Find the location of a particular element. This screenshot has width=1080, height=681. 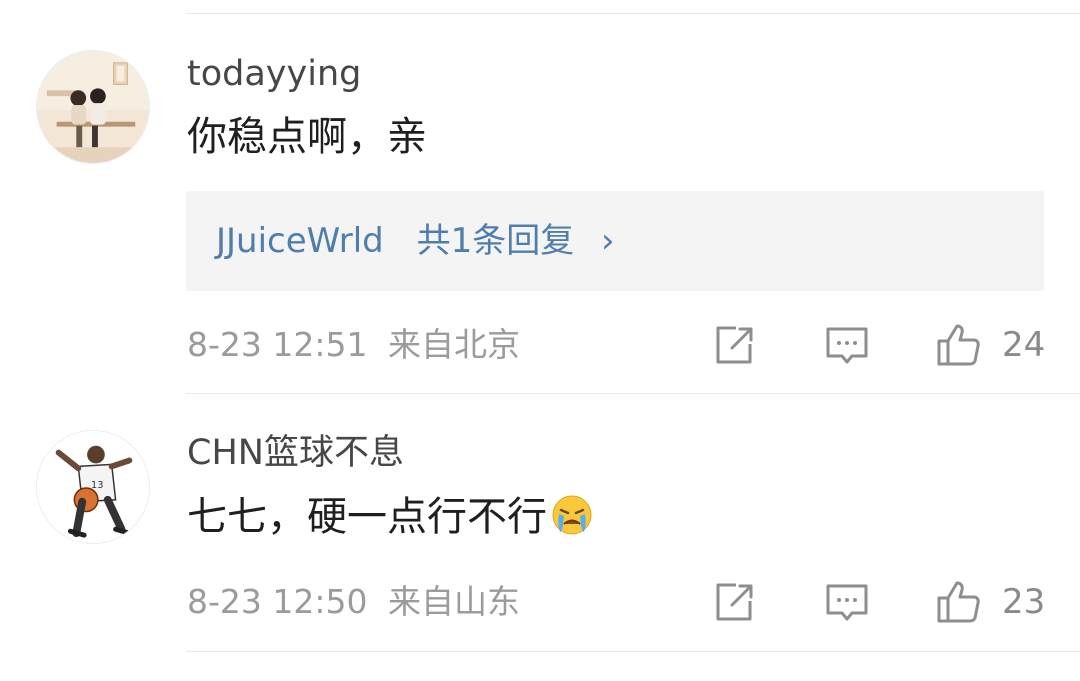

couple-illustration-avatar is located at coordinates (93, 107).